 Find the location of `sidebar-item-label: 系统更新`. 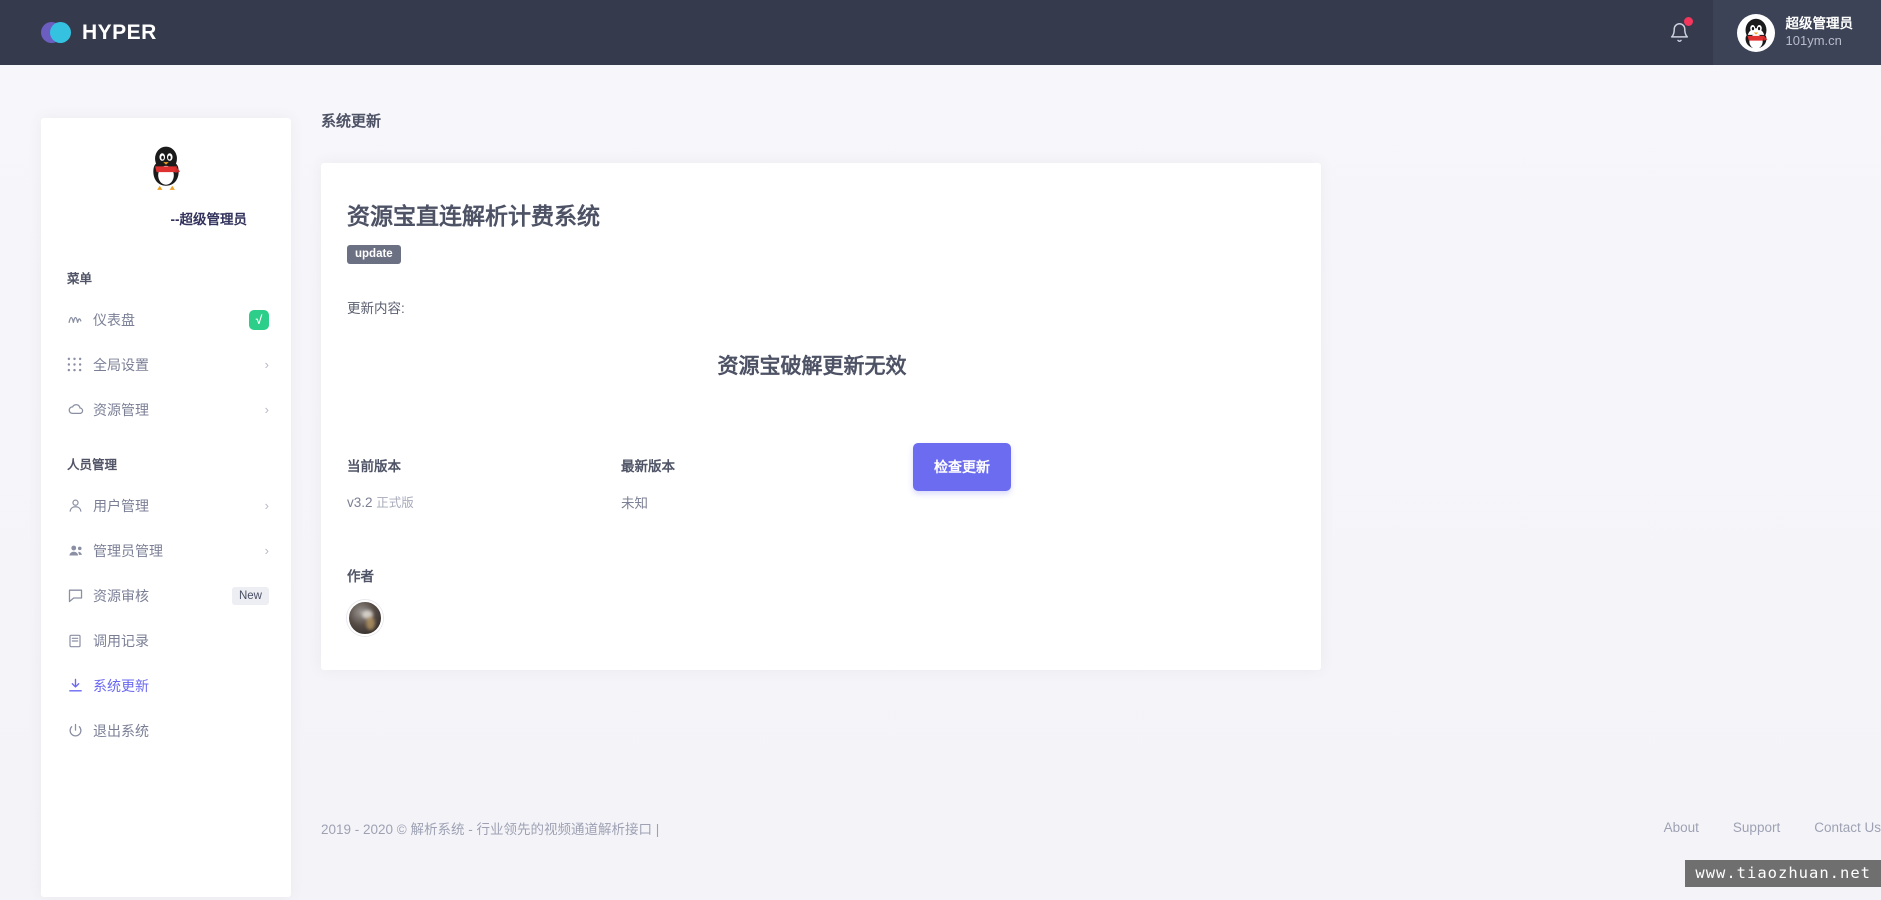

sidebar-item-label: 系统更新 is located at coordinates (121, 685).